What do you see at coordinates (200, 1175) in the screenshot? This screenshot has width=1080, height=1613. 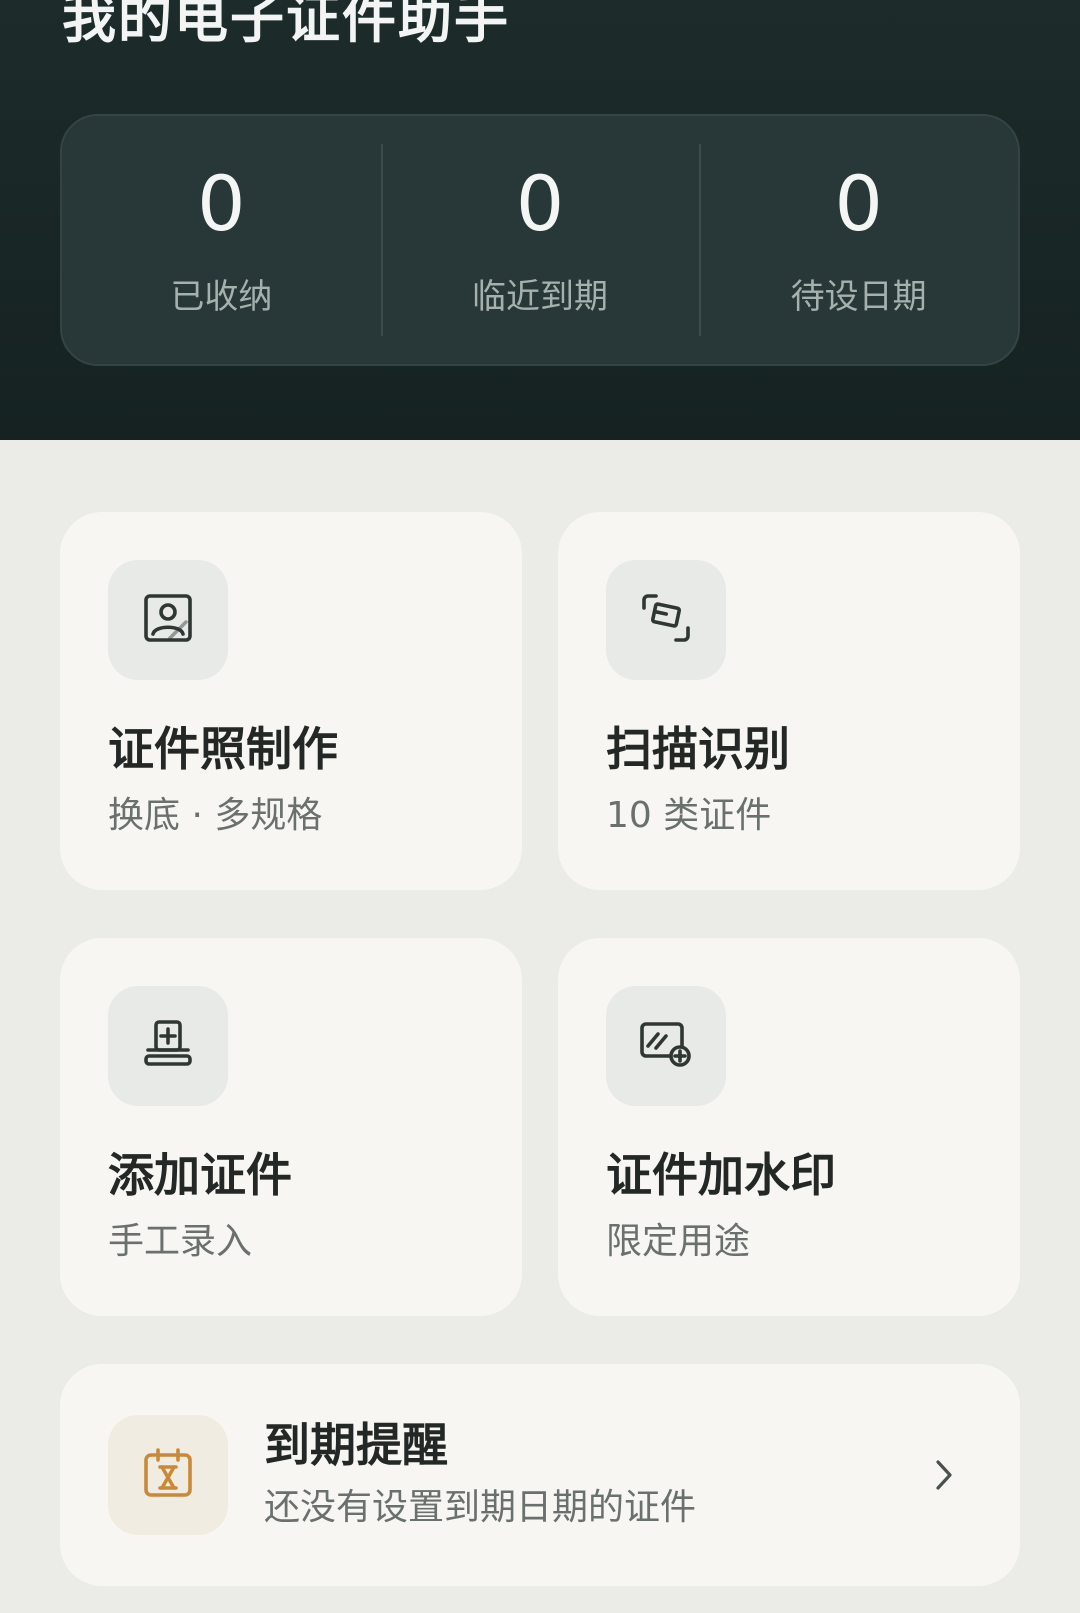 I see `feature-title: 添加证件` at bounding box center [200, 1175].